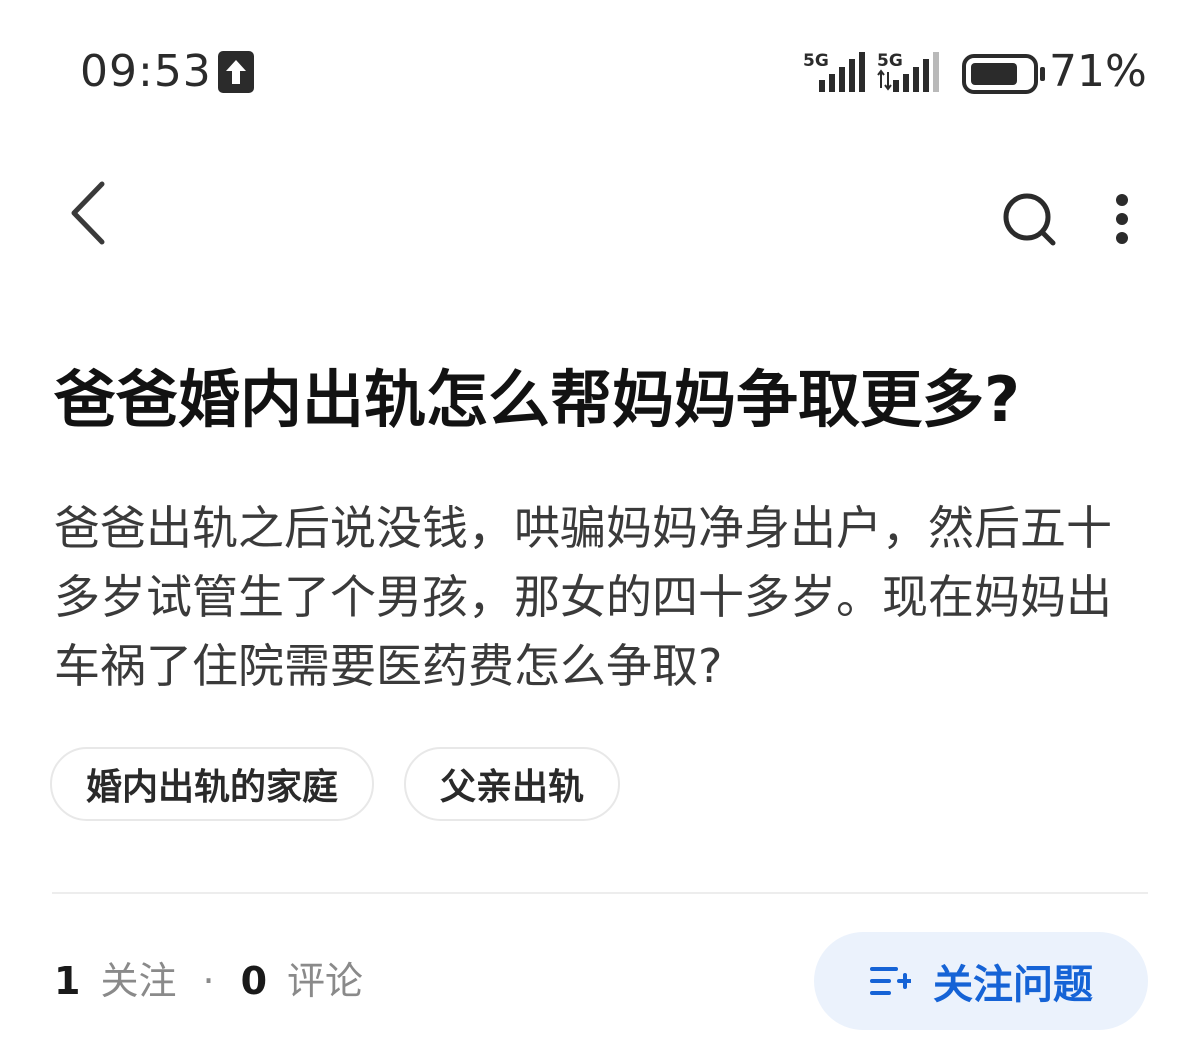  I want to click on topic-tags: 婚内出轨的家庭 父亲出轨, so click(335, 784).